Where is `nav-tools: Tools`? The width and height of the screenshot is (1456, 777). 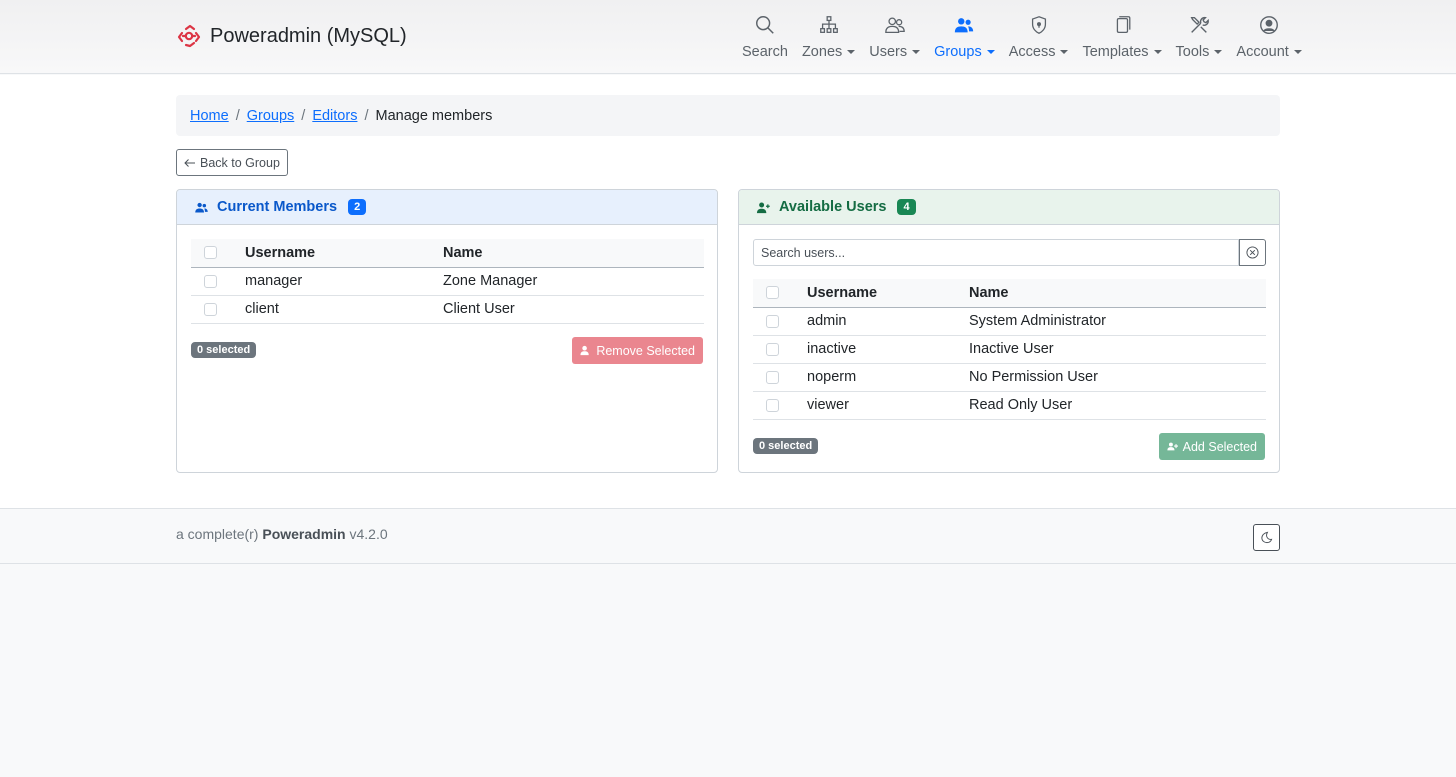 nav-tools: Tools is located at coordinates (1199, 37).